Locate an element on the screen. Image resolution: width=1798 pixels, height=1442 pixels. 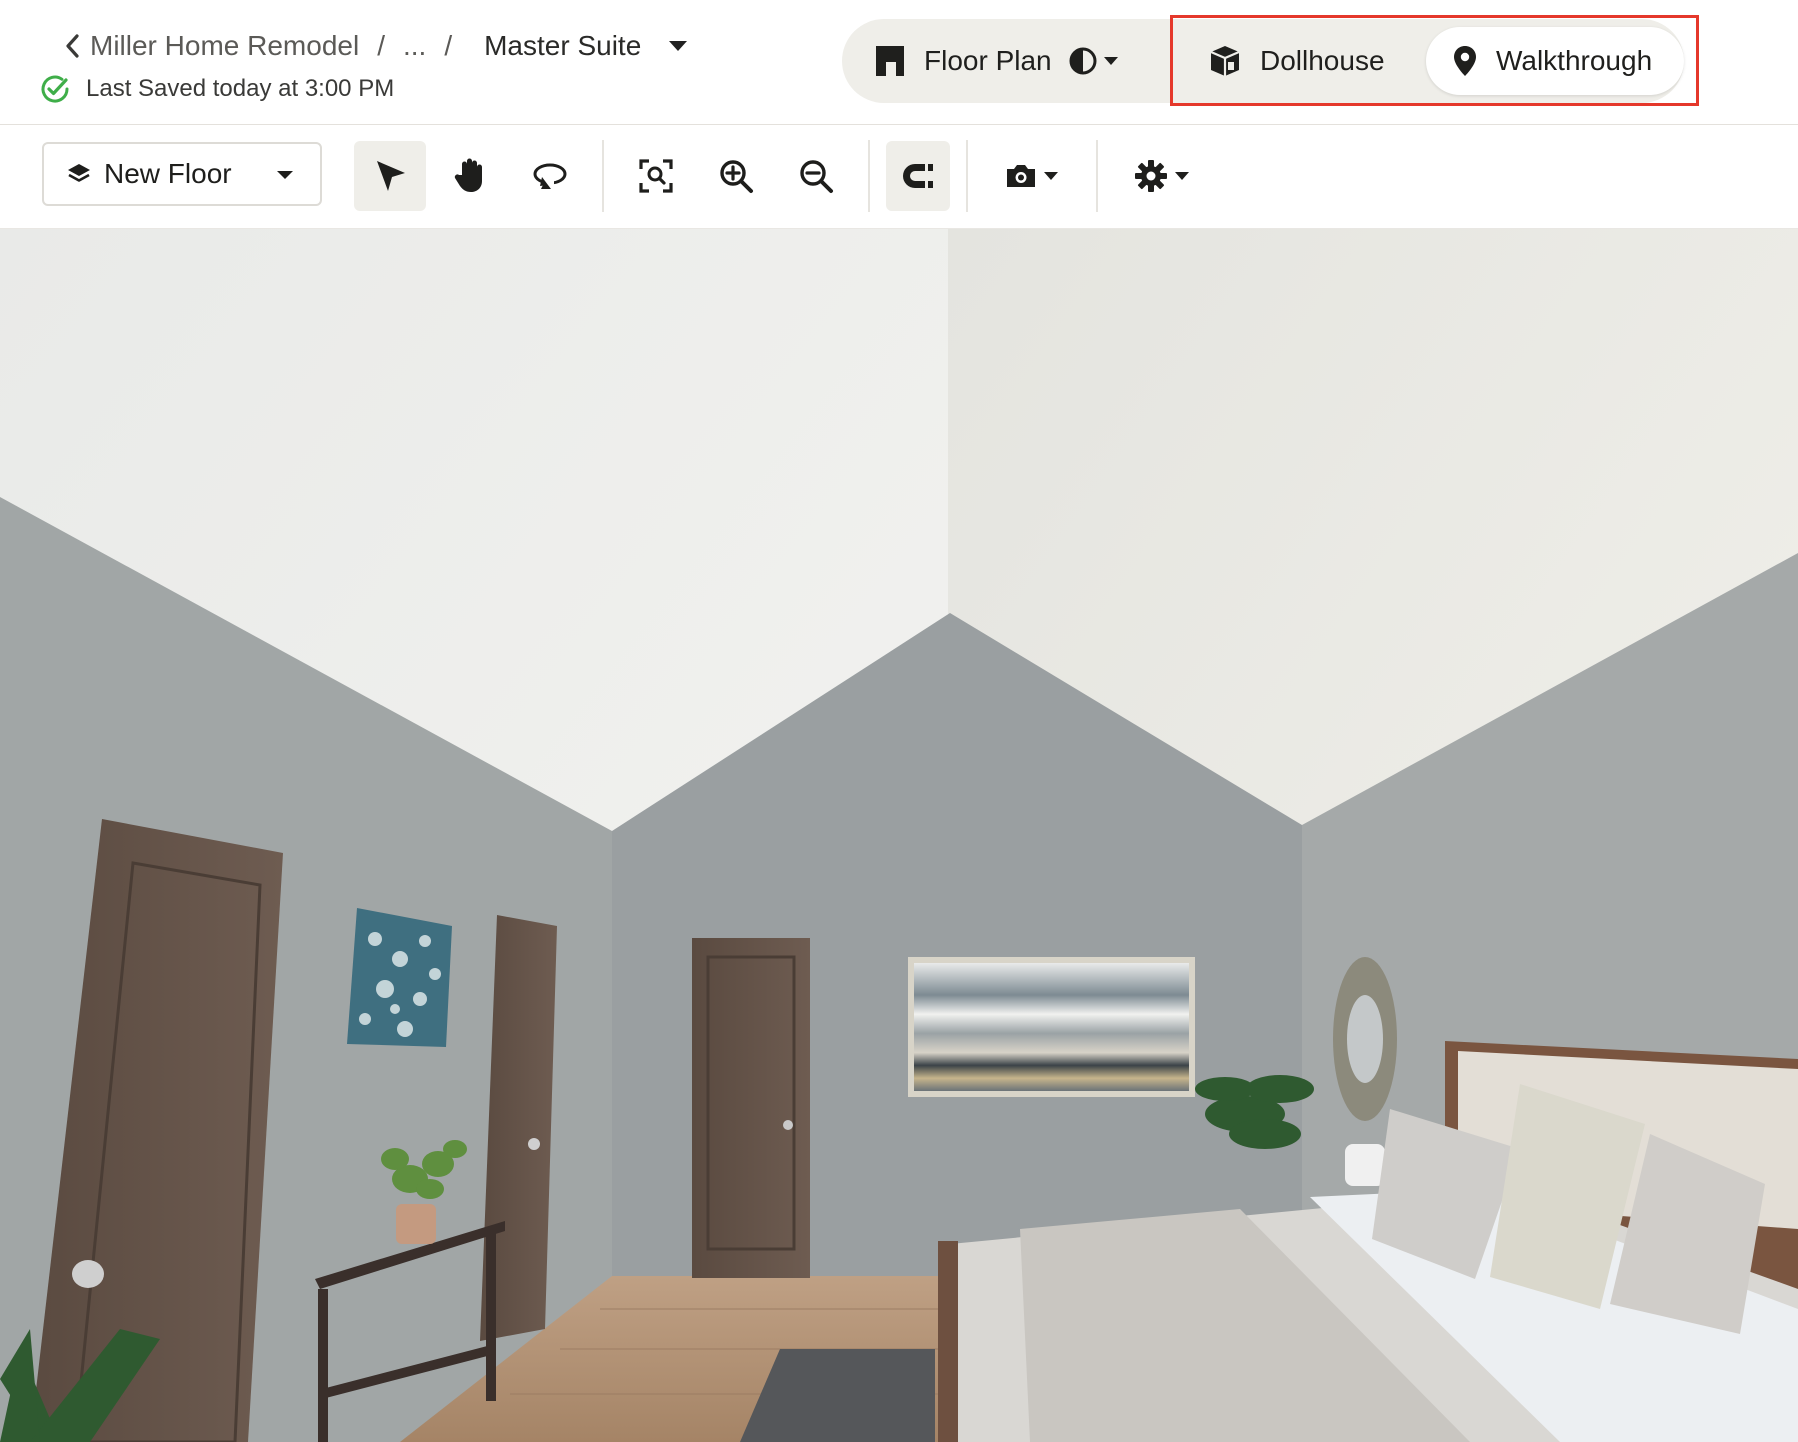
dollhouse-button: Dollhouse is located at coordinates (1296, 61).